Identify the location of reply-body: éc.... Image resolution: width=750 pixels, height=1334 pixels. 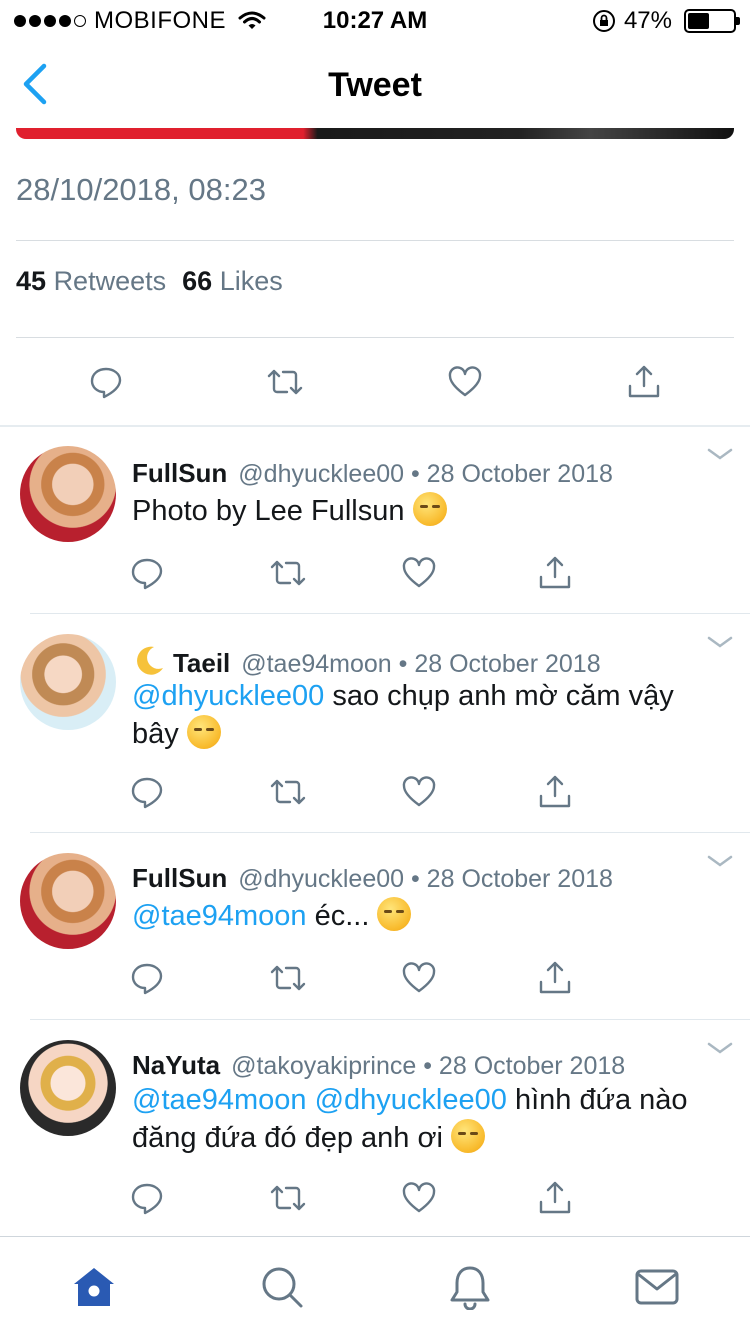
(338, 916).